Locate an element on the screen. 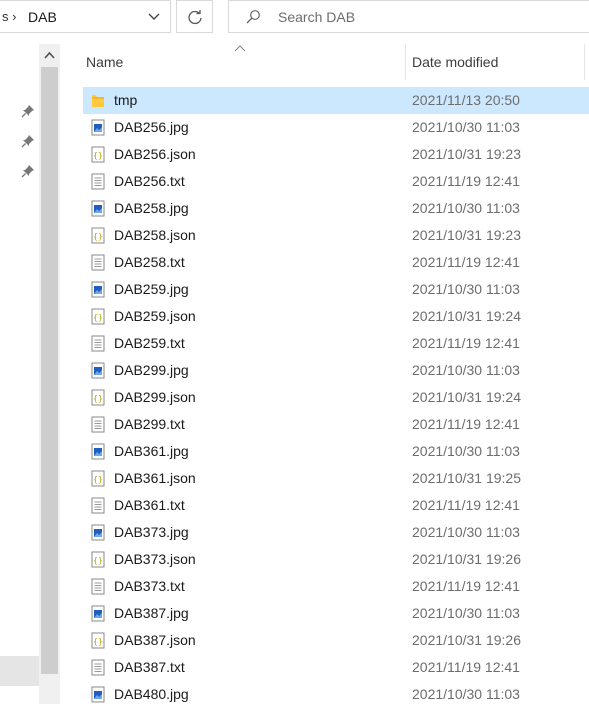  refresh-button is located at coordinates (194, 16).